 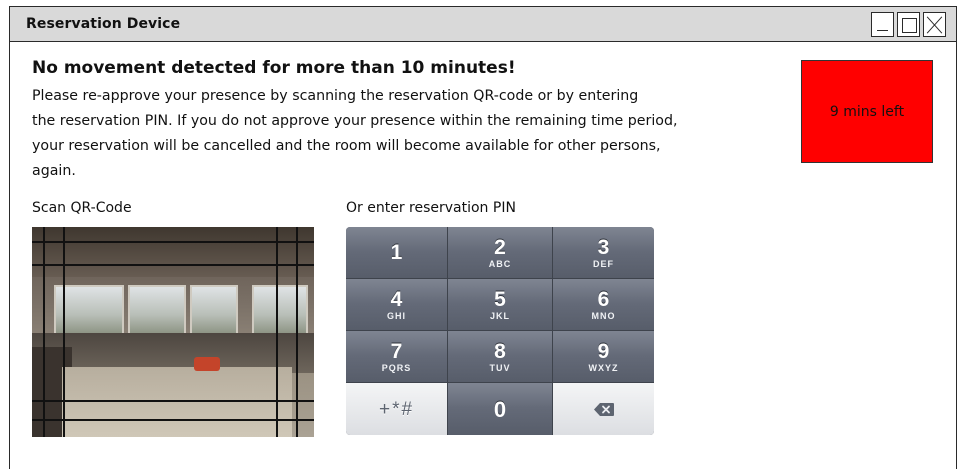 I want to click on key-symbols: +*#, so click(x=397, y=409).